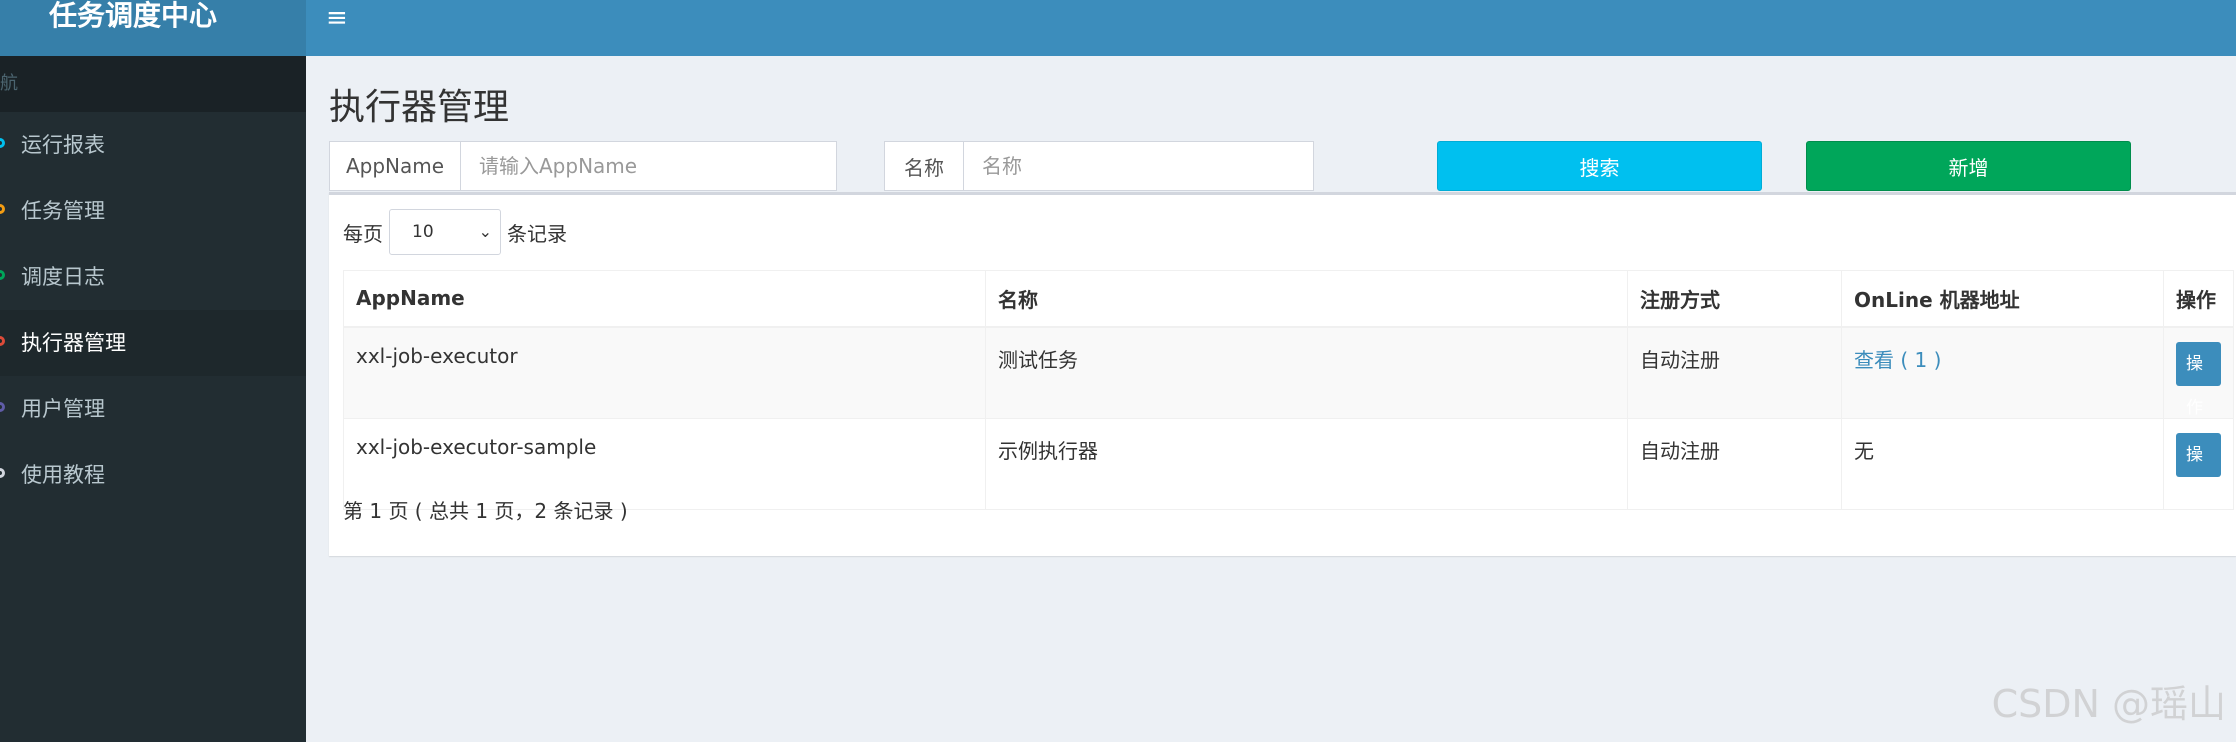 The width and height of the screenshot is (2236, 742). What do you see at coordinates (153, 277) in the screenshot?
I see `sidebar-item-logs: 调度日志` at bounding box center [153, 277].